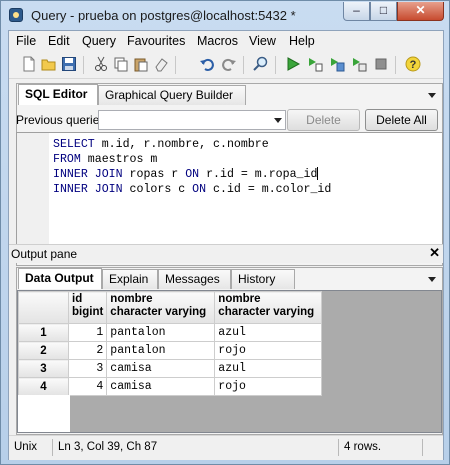 This screenshot has width=450, height=465. Describe the element at coordinates (381, 64) in the screenshot. I see `stop-icon` at that location.